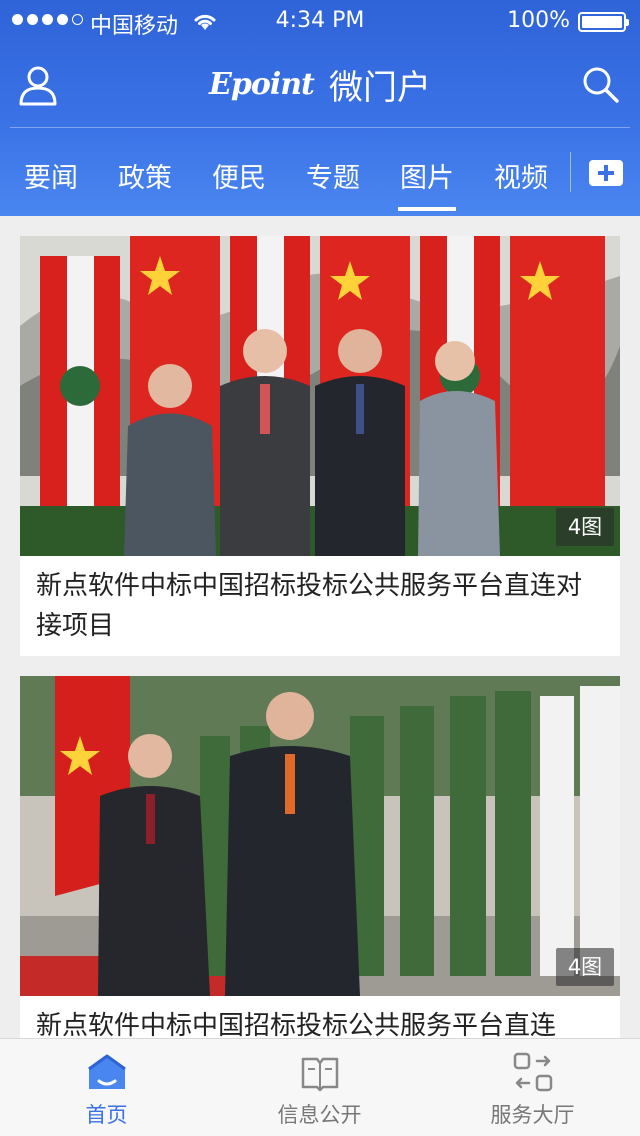 Image resolution: width=640 pixels, height=1136 pixels. I want to click on page-title: 微门户, so click(380, 88).